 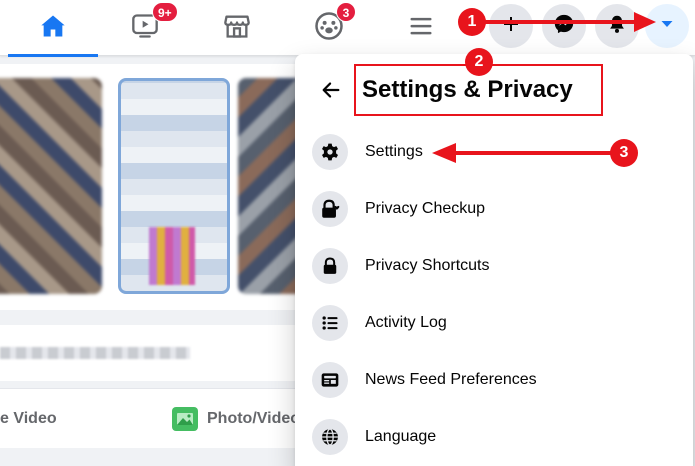 What do you see at coordinates (150, 418) in the screenshot?
I see `composer-actions-bar: e Video Photo/Video` at bounding box center [150, 418].